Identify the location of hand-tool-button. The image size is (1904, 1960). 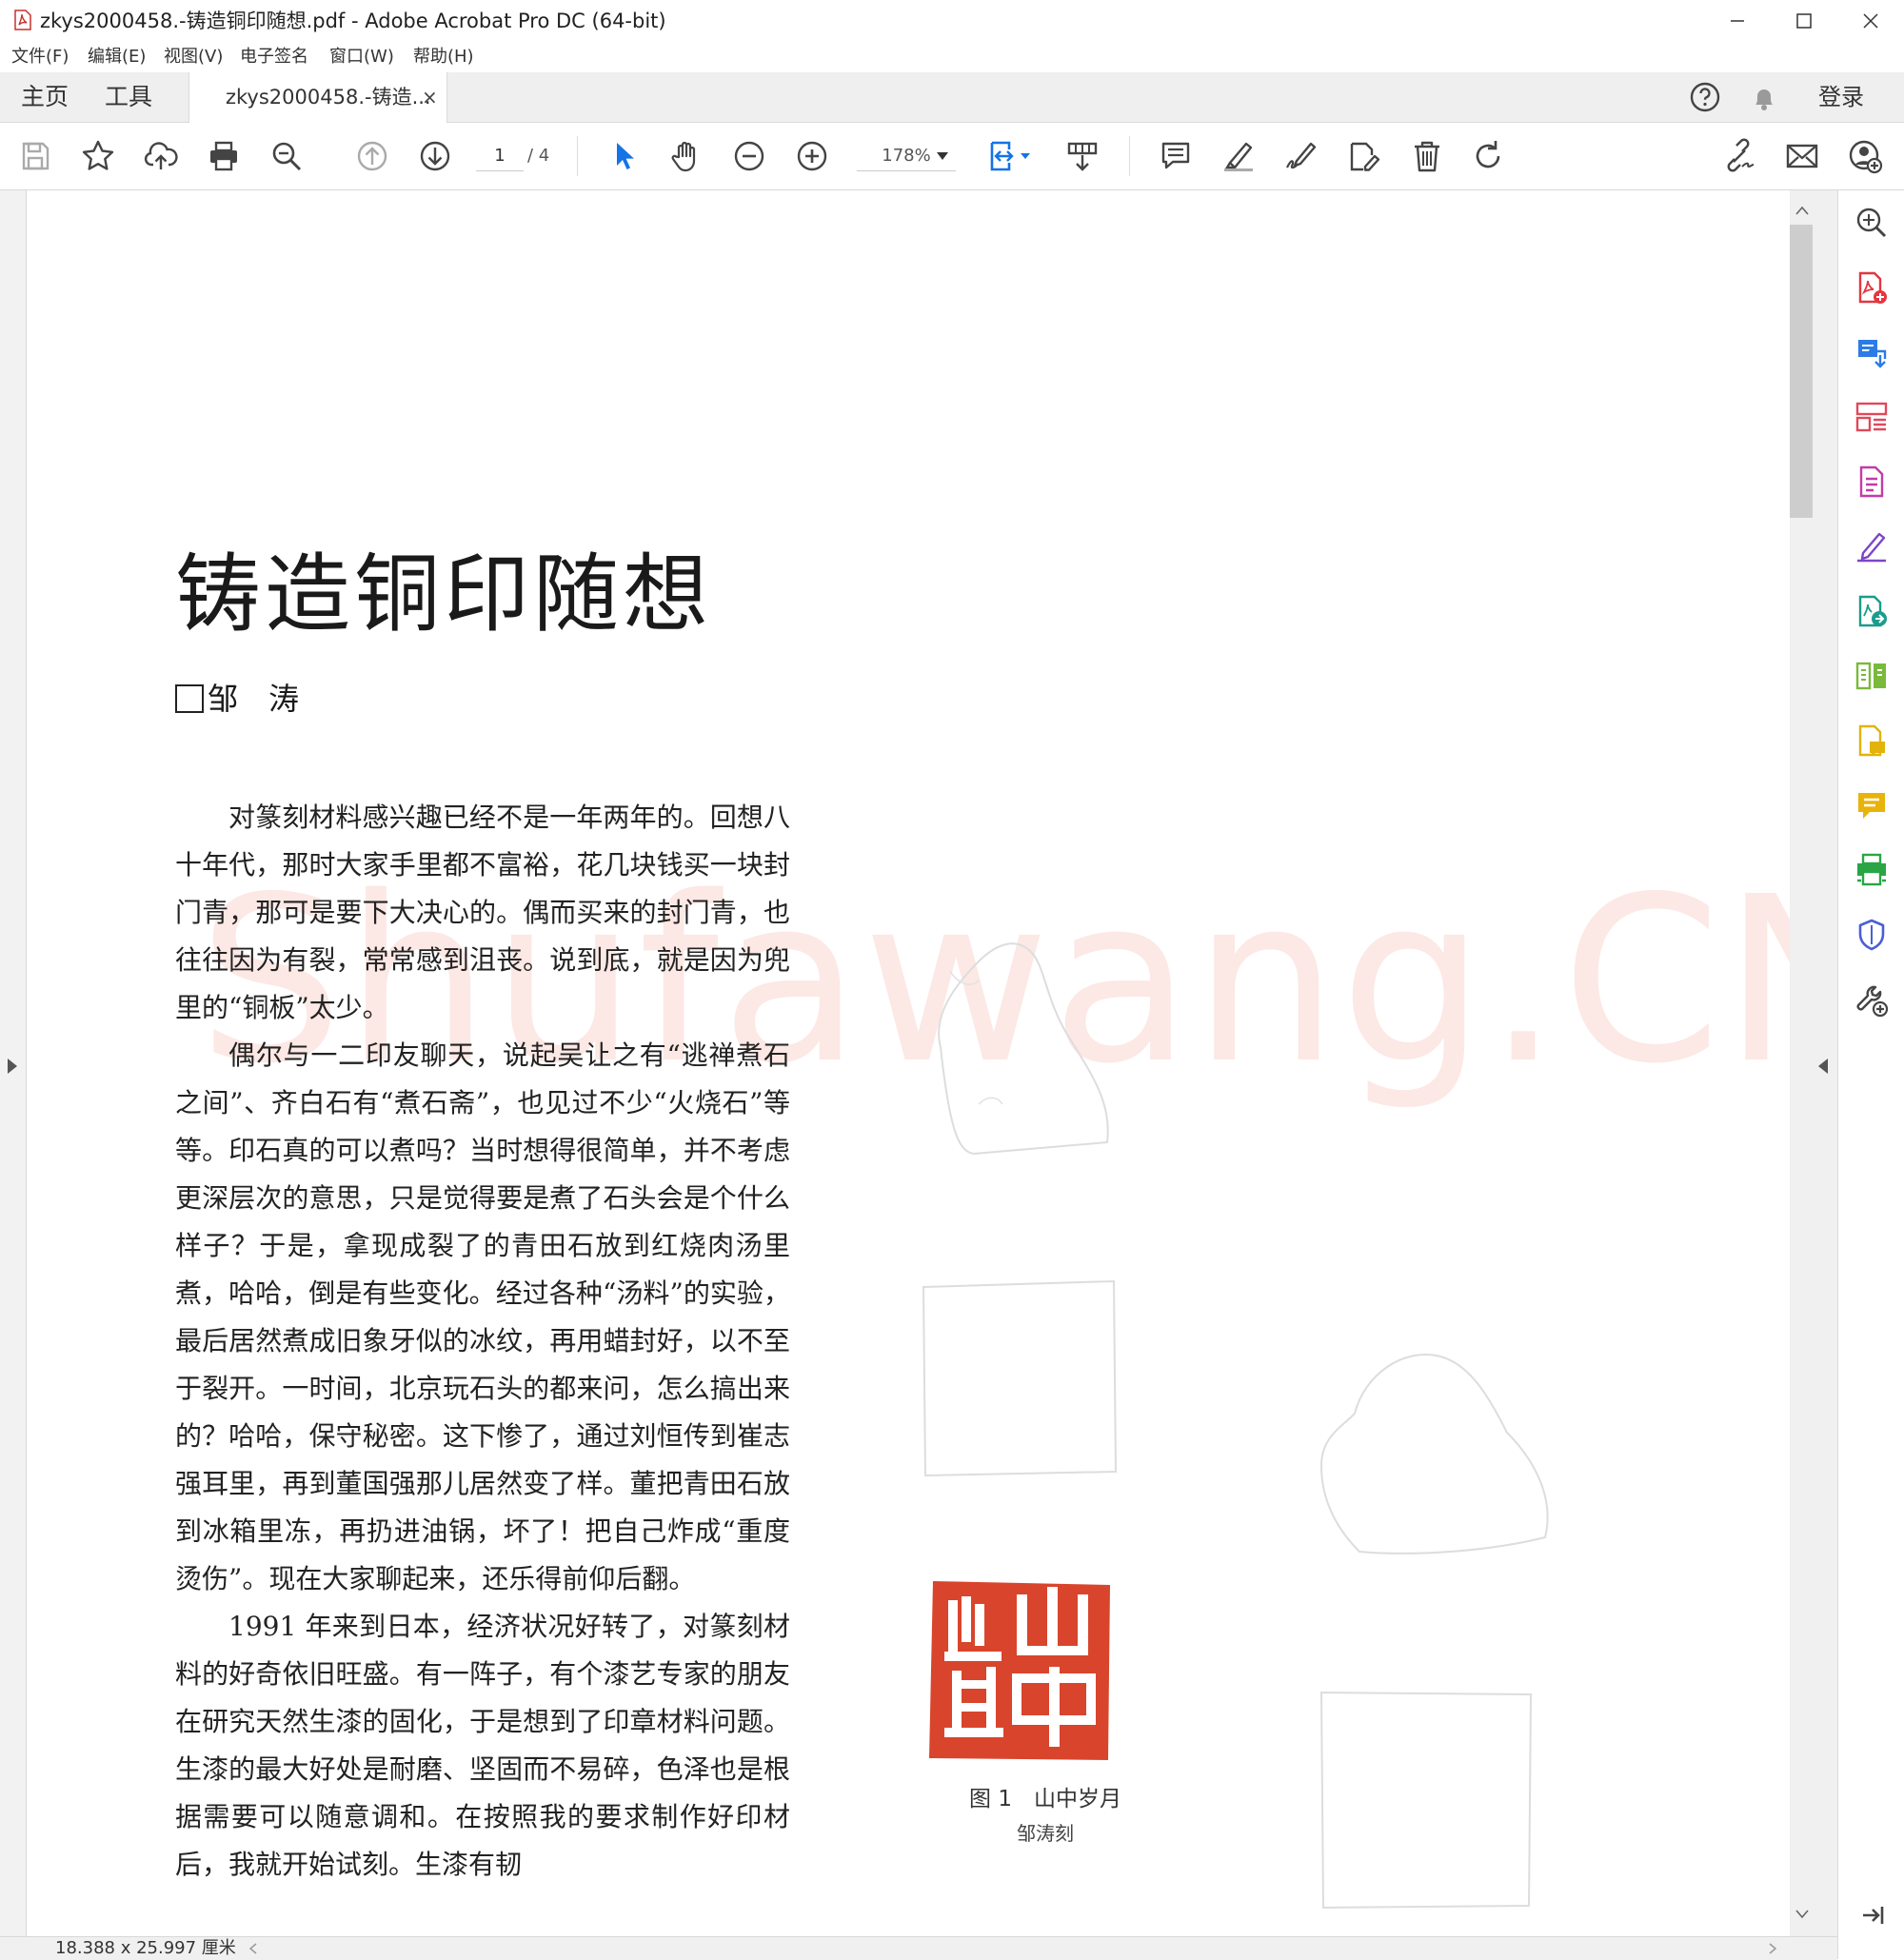
(686, 156).